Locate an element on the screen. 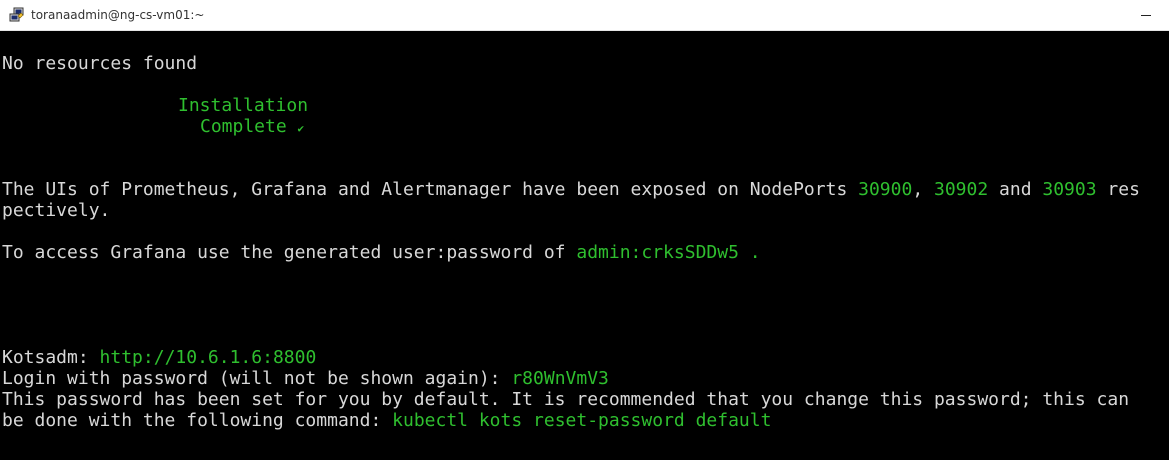  text: No resources found is located at coordinates (100, 63).